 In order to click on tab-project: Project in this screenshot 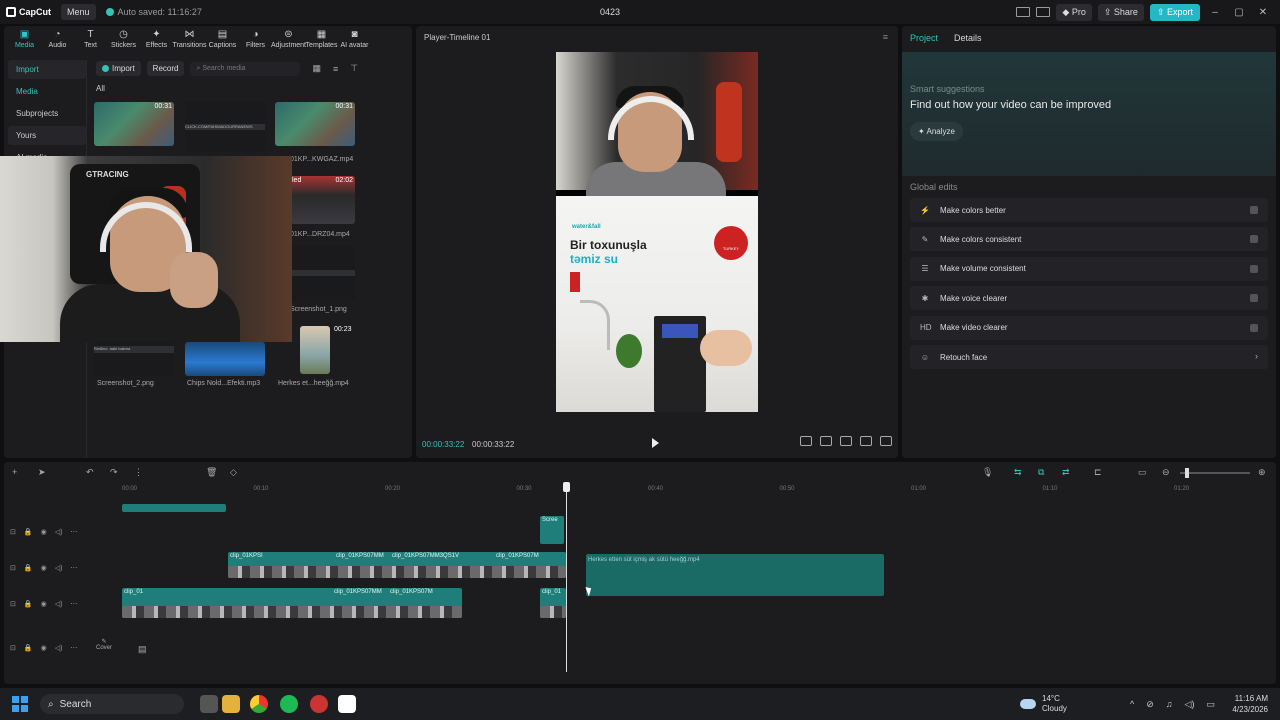, I will do `click(924, 38)`.